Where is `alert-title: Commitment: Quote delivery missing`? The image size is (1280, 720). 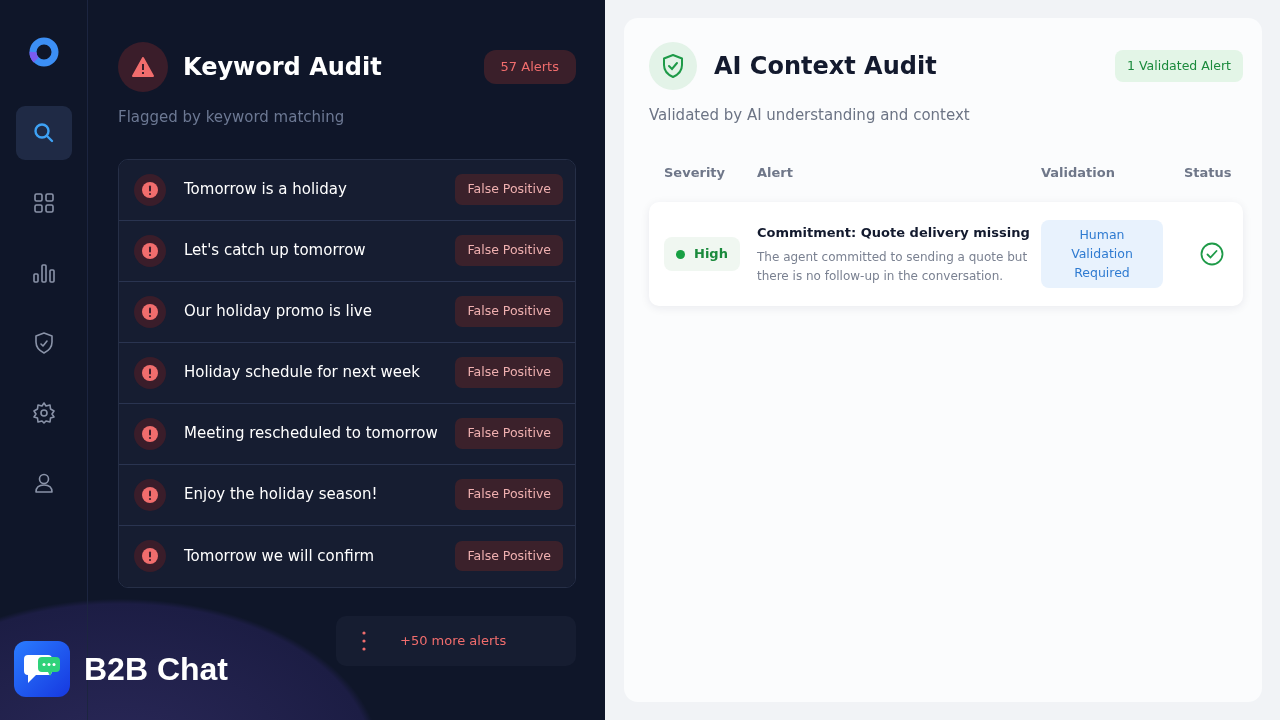
alert-title: Commitment: Quote delivery missing is located at coordinates (894, 232).